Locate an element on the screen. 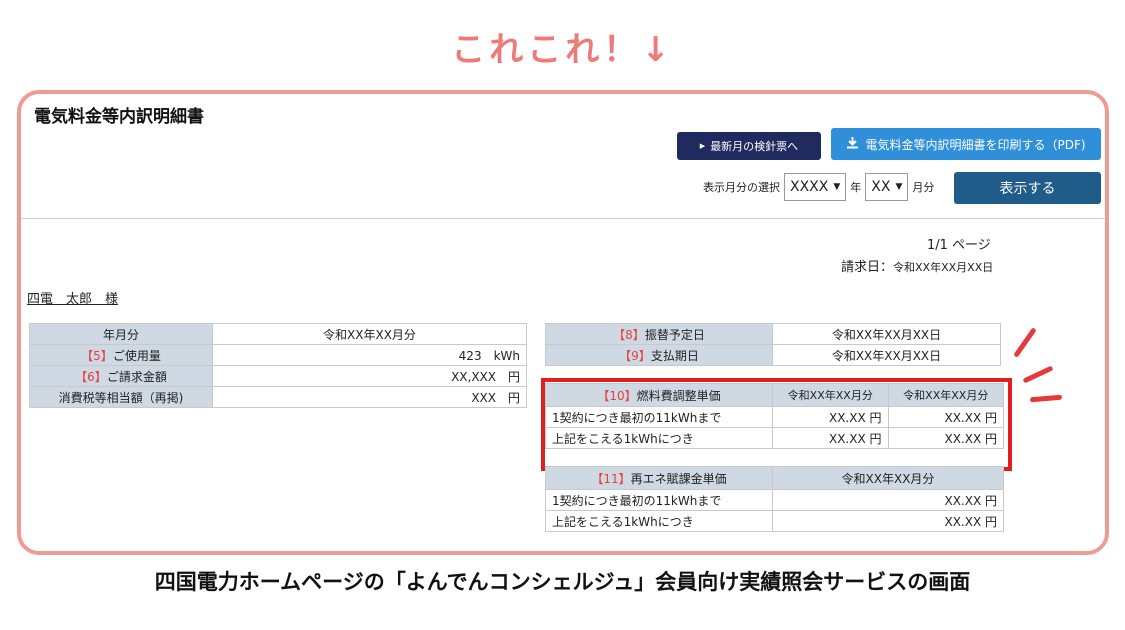 The width and height of the screenshot is (1125, 630). latest-meter-button: ▶ 最新月の検針票へ is located at coordinates (749, 146).